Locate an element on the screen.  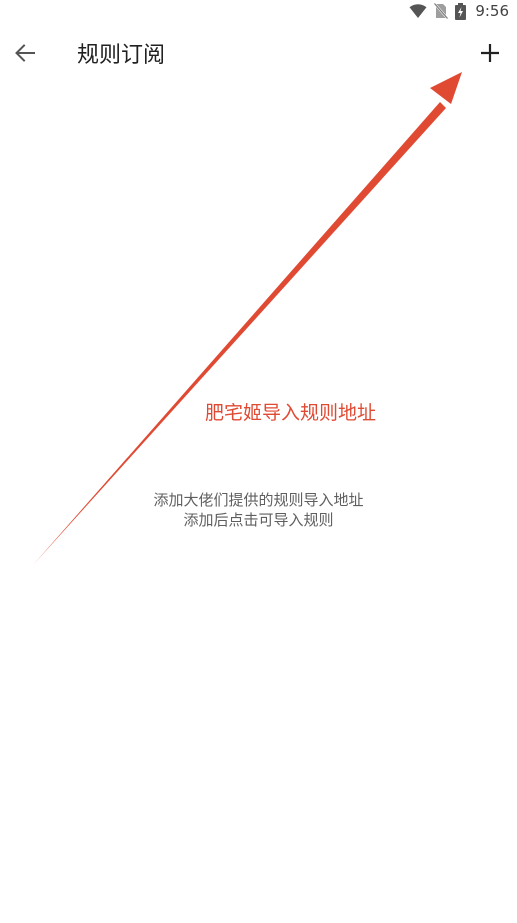
status-time: 9:56 is located at coordinates (492, 11).